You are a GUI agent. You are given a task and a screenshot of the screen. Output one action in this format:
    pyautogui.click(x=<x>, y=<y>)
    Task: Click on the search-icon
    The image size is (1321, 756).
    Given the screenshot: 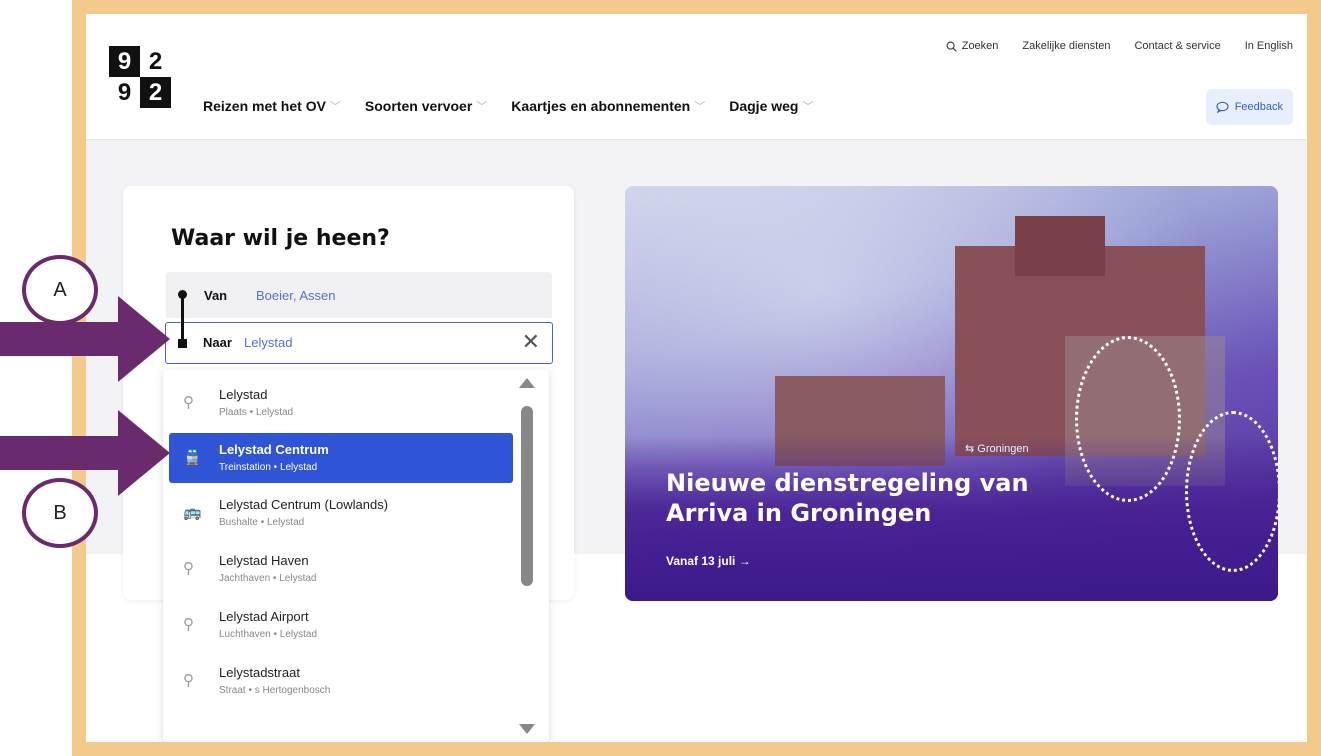 What is the action you would take?
    pyautogui.click(x=951, y=46)
    